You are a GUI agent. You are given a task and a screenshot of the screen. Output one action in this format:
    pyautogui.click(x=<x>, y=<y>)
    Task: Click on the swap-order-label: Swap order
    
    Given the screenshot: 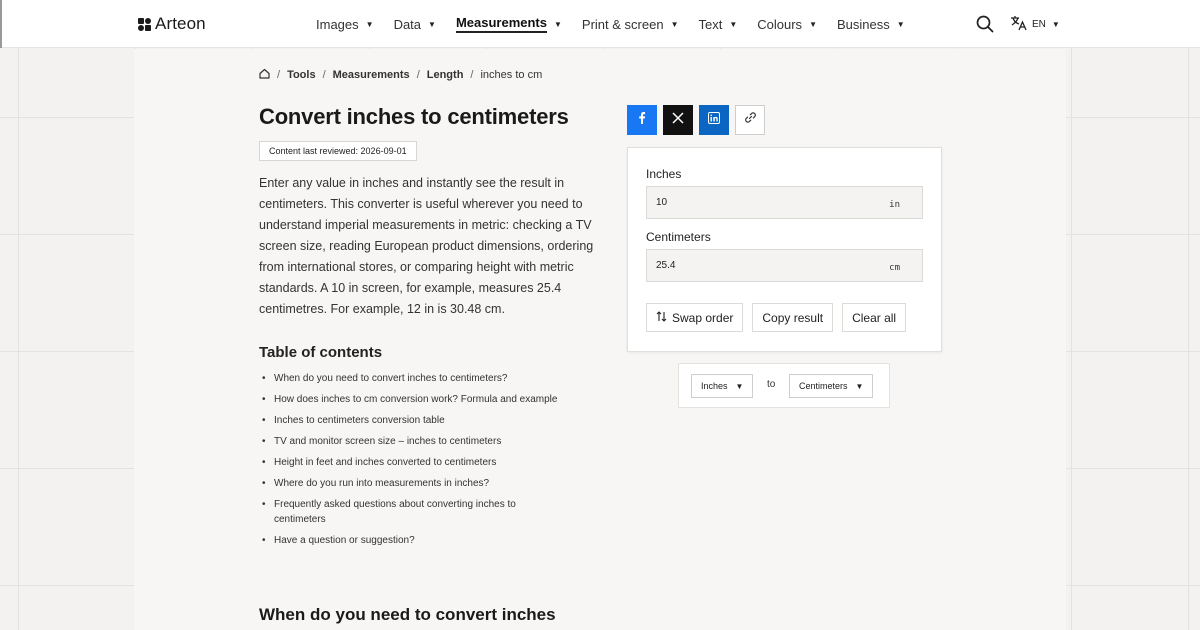 What is the action you would take?
    pyautogui.click(x=703, y=317)
    